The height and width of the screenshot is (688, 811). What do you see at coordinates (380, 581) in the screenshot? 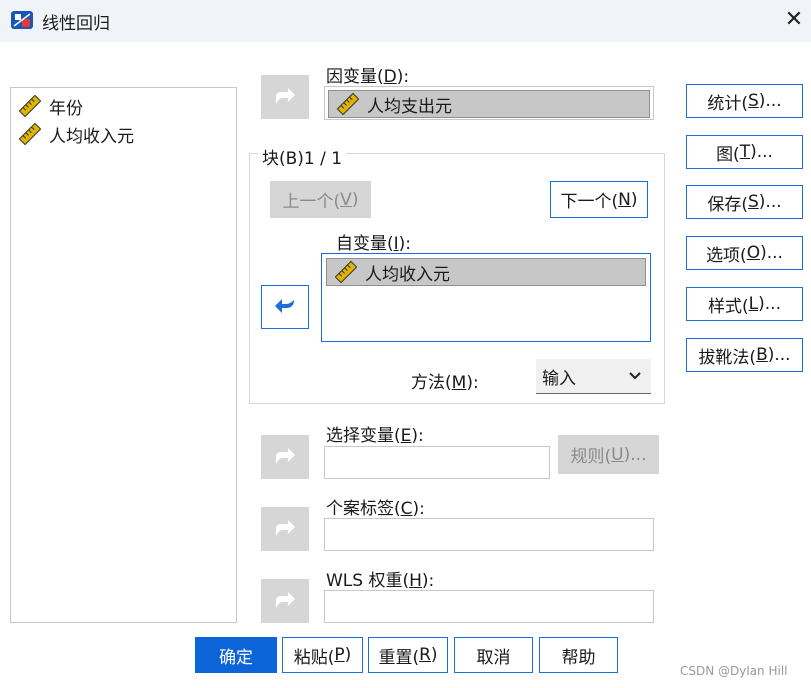
I see `wls-weight-label: WLS 权重(H):` at bounding box center [380, 581].